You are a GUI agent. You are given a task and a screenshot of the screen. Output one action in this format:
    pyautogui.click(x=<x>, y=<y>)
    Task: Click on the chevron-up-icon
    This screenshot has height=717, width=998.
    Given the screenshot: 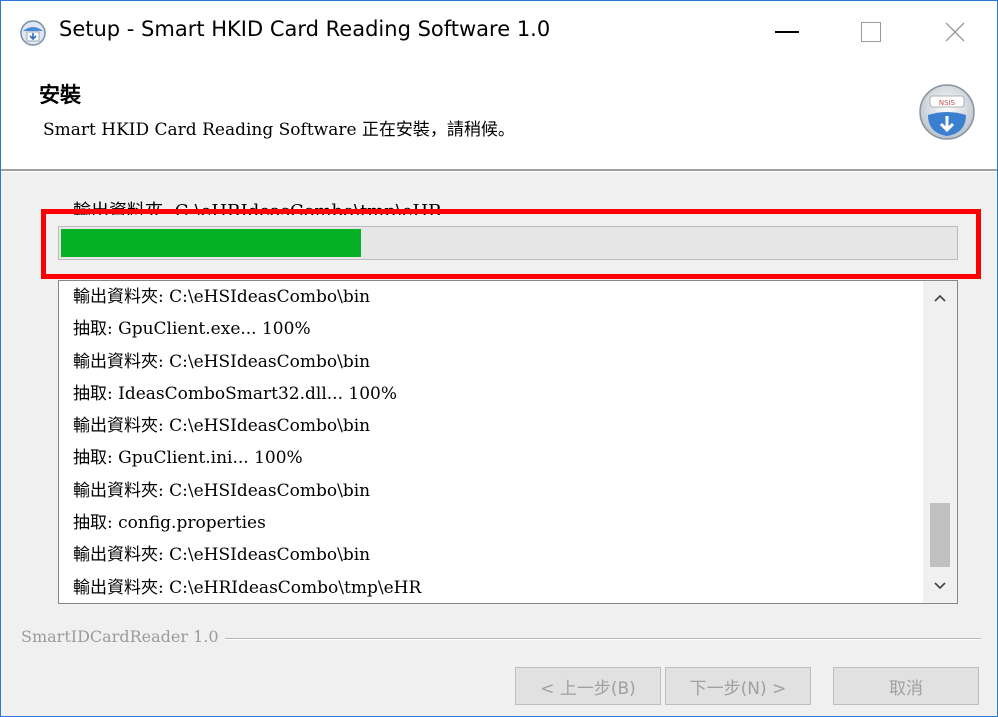 What is the action you would take?
    pyautogui.click(x=940, y=298)
    